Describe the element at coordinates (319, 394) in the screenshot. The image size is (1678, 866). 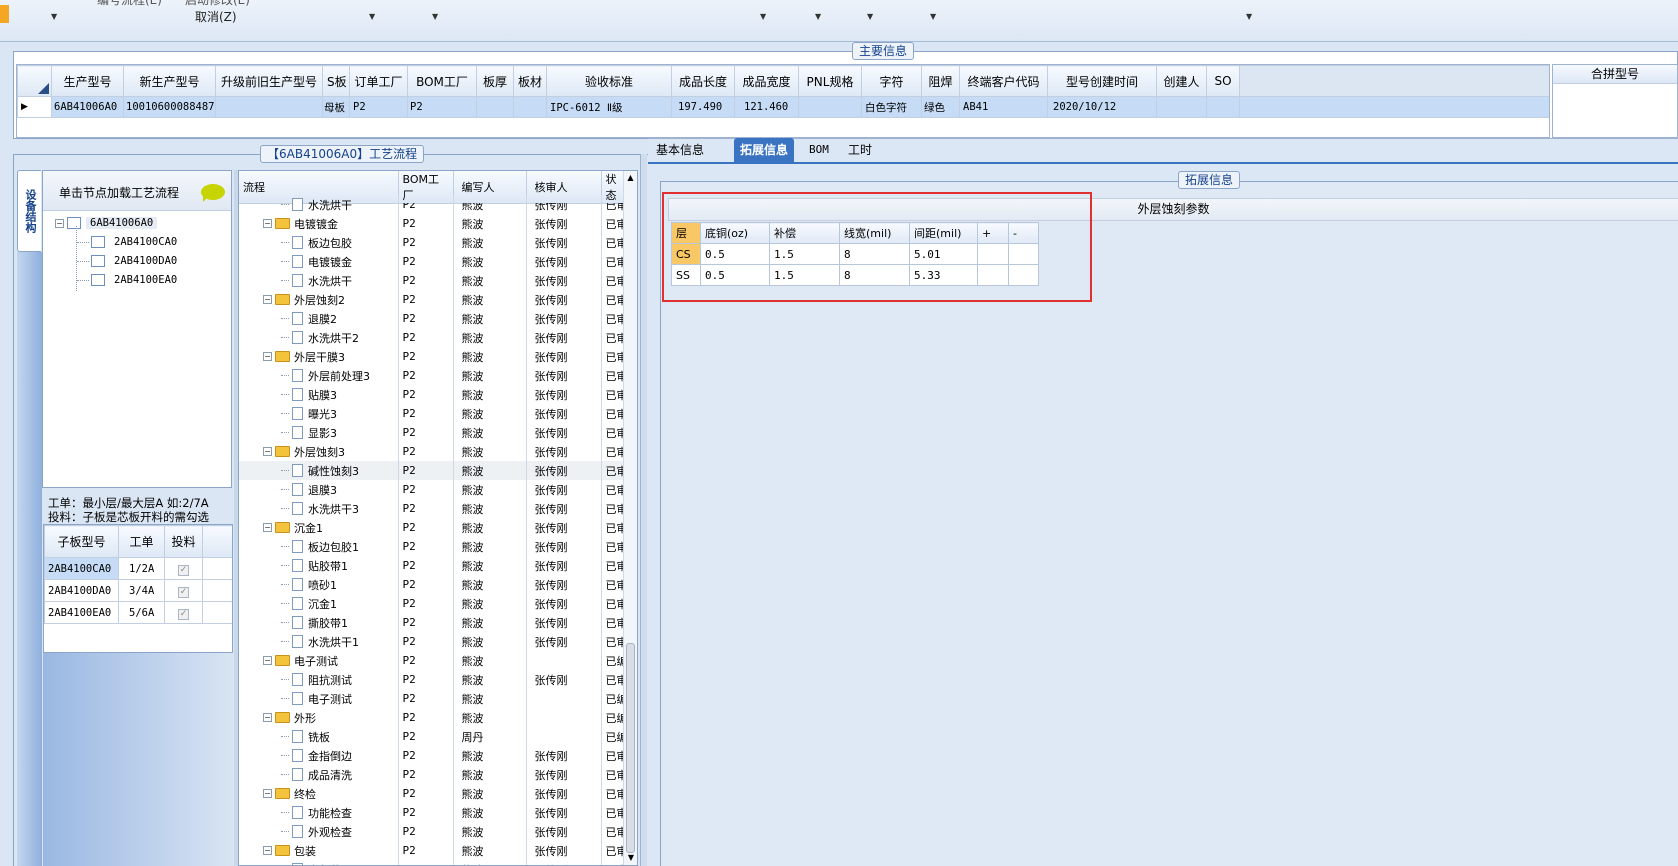
I see `flow-name-cell: 贴膜3` at that location.